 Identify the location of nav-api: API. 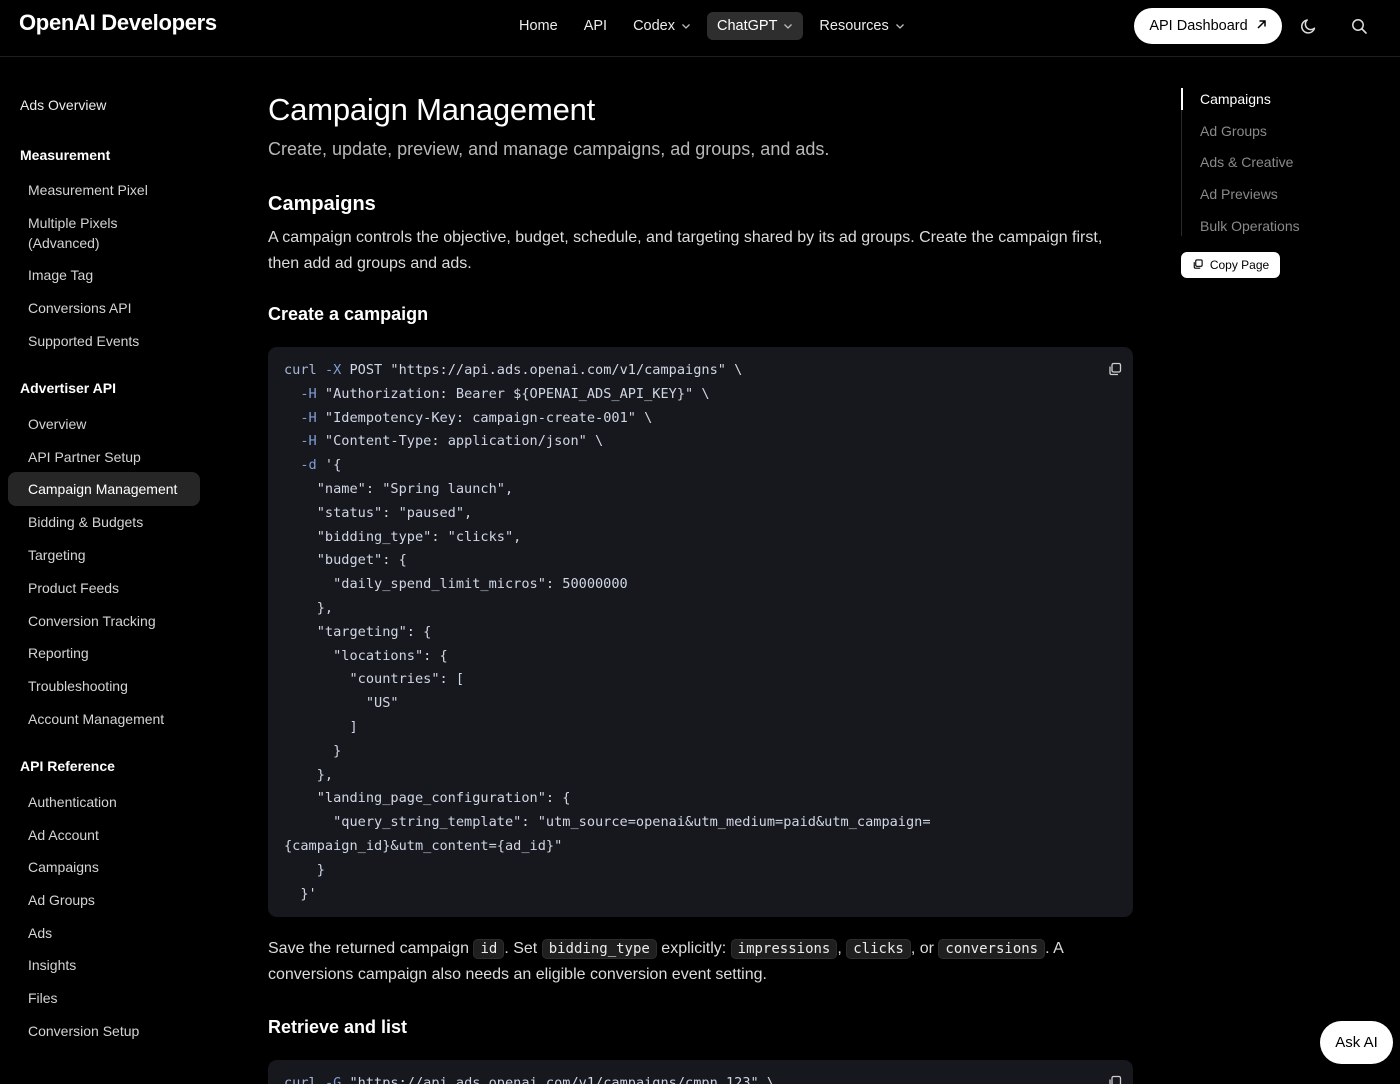
(595, 26).